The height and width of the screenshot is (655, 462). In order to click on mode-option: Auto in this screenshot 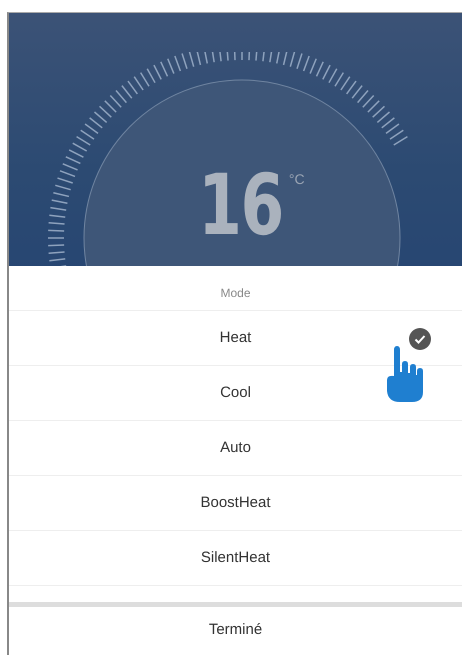, I will do `click(235, 448)`.